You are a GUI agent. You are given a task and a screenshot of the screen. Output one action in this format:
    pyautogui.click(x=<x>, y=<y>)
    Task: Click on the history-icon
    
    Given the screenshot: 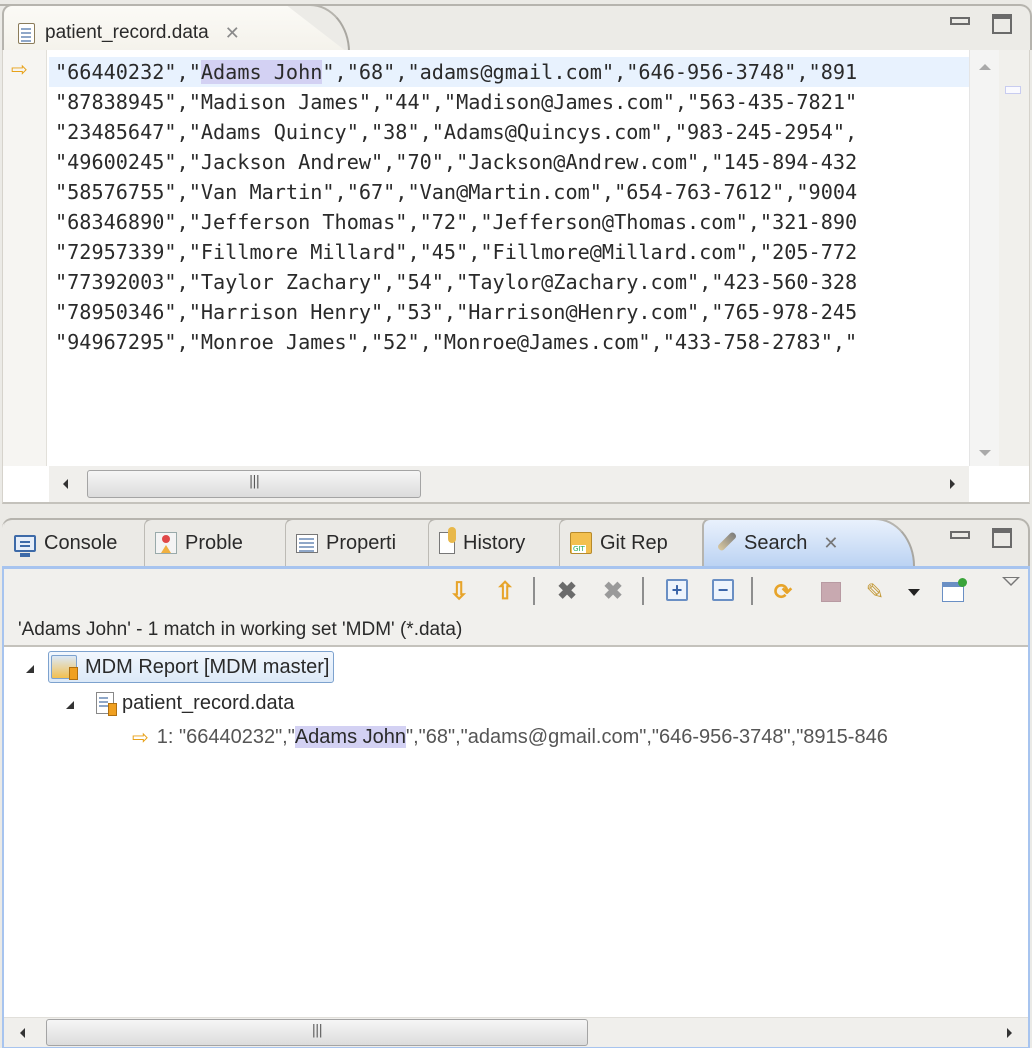 What is the action you would take?
    pyautogui.click(x=447, y=540)
    